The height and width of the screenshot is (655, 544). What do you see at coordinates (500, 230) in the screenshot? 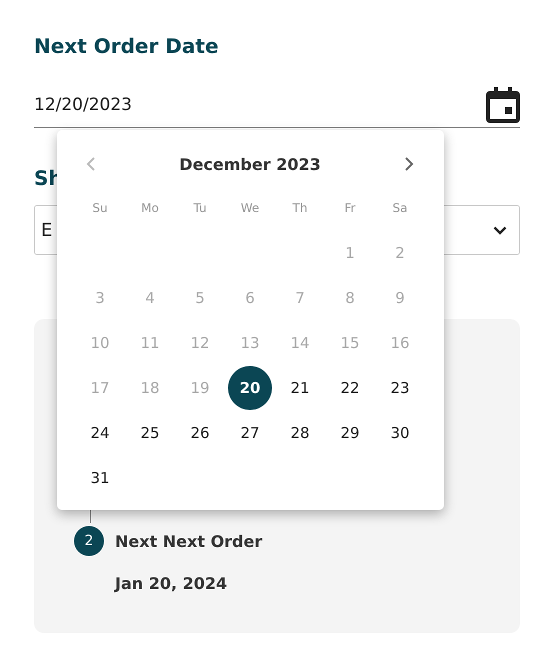
I see `chevron-down-icon` at bounding box center [500, 230].